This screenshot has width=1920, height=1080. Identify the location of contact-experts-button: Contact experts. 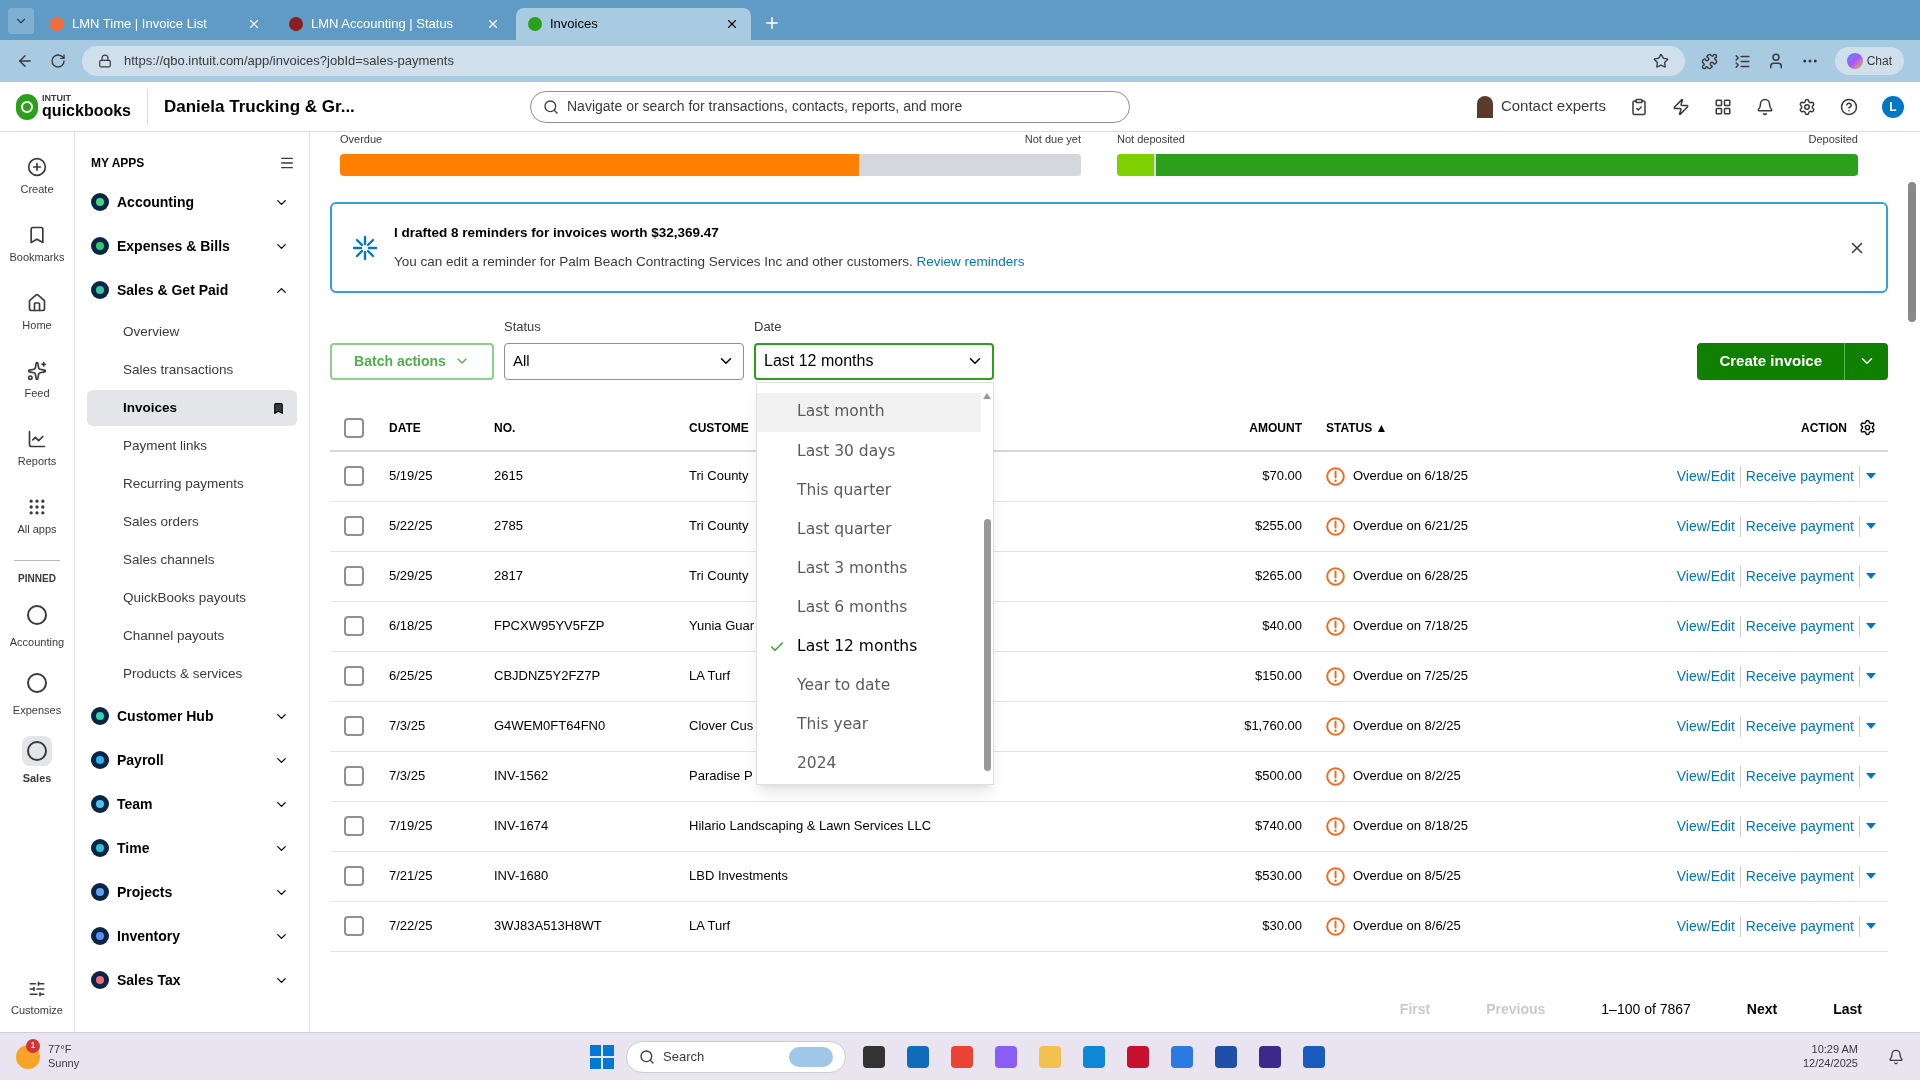
(1541, 106).